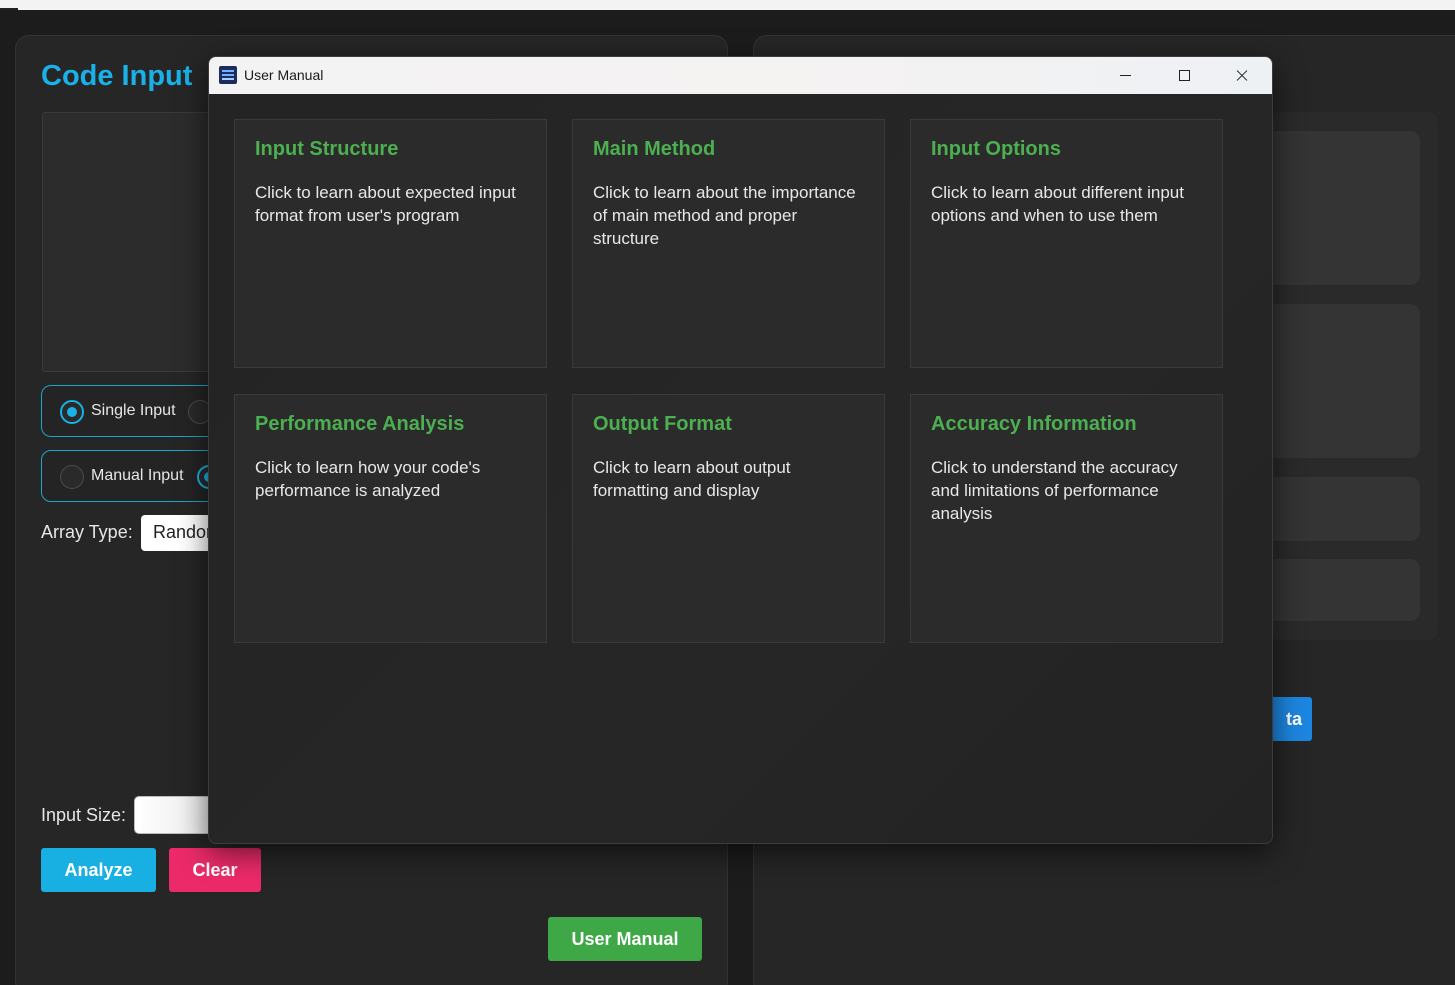 This screenshot has height=985, width=1455. Describe the element at coordinates (625, 939) in the screenshot. I see `user-manual-button: User Manual` at that location.